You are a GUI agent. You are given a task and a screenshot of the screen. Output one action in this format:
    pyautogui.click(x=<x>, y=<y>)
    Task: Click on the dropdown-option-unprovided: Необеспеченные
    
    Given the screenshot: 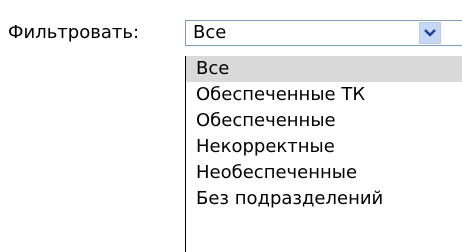 What is the action you would take?
    pyautogui.click(x=324, y=173)
    